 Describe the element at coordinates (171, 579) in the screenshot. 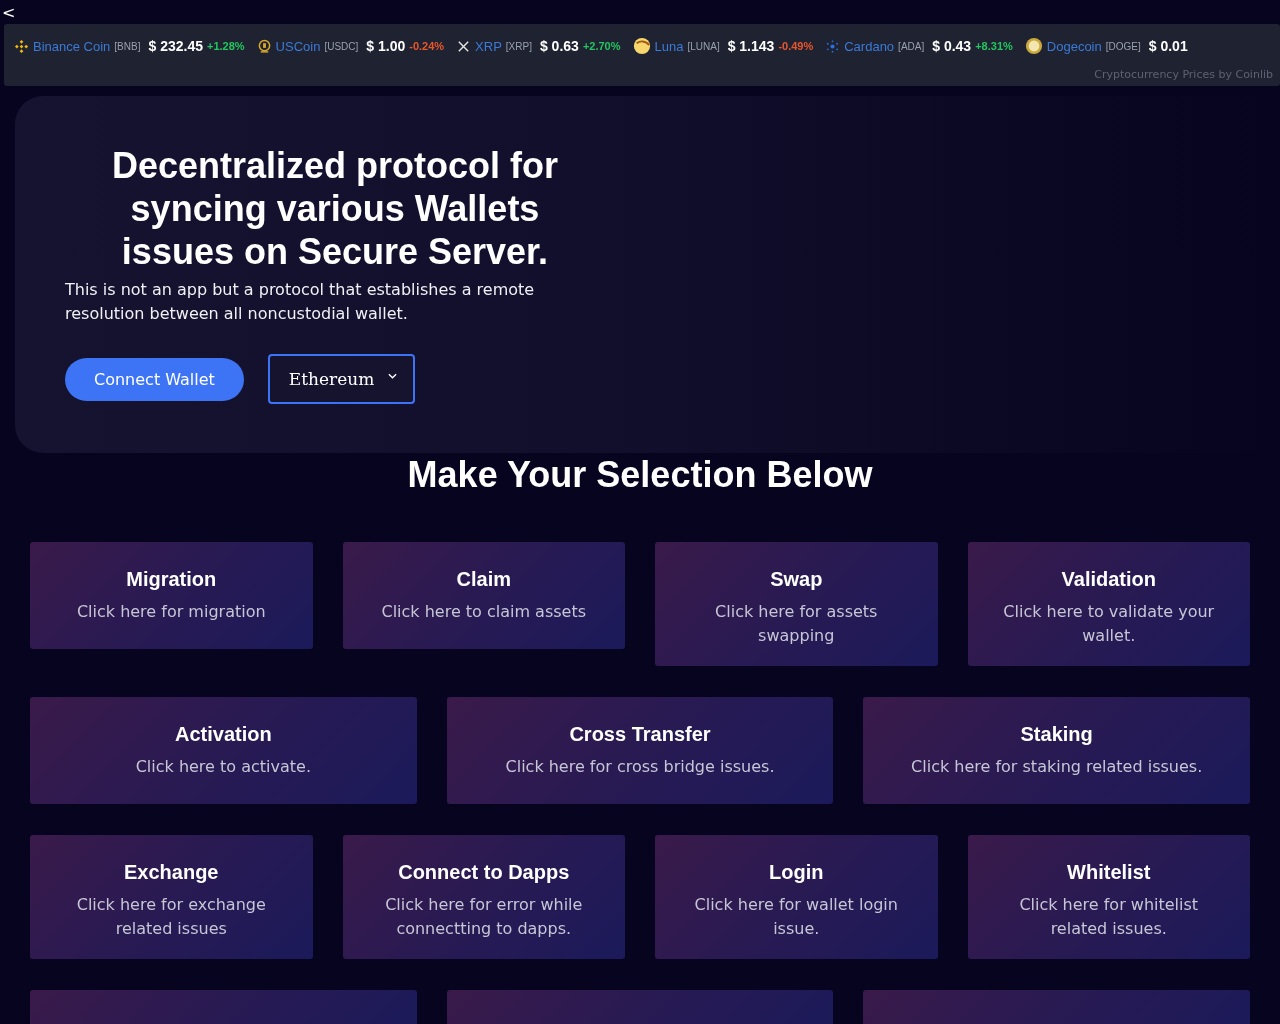

I see `card-title: Migration` at that location.